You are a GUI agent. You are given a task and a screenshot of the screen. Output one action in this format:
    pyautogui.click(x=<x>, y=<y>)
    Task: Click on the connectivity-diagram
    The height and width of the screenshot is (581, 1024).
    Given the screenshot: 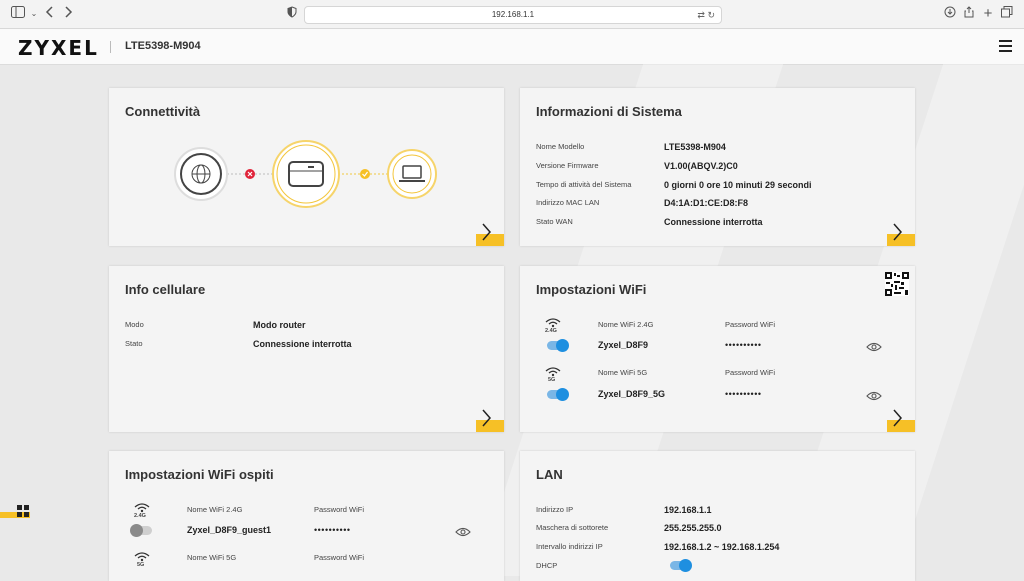 What is the action you would take?
    pyautogui.click(x=305, y=174)
    